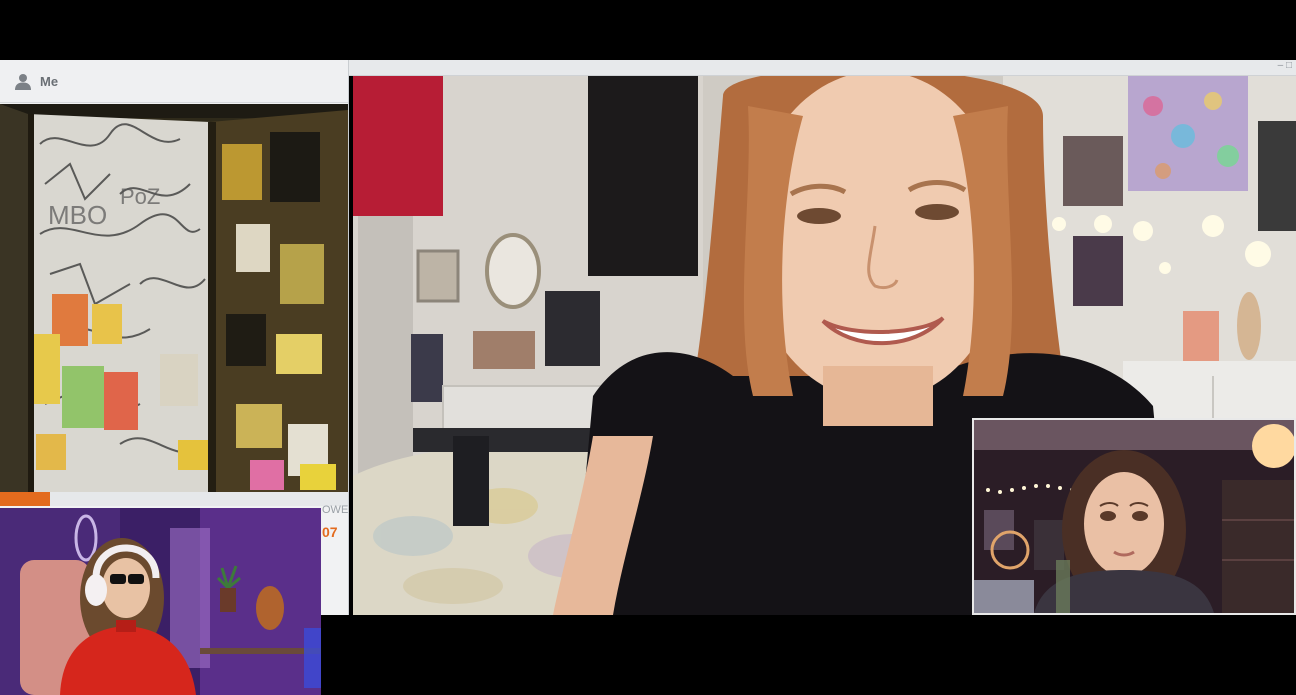 This screenshot has height=695, width=1296. I want to click on side-panel-text: OWEI, so click(335, 510).